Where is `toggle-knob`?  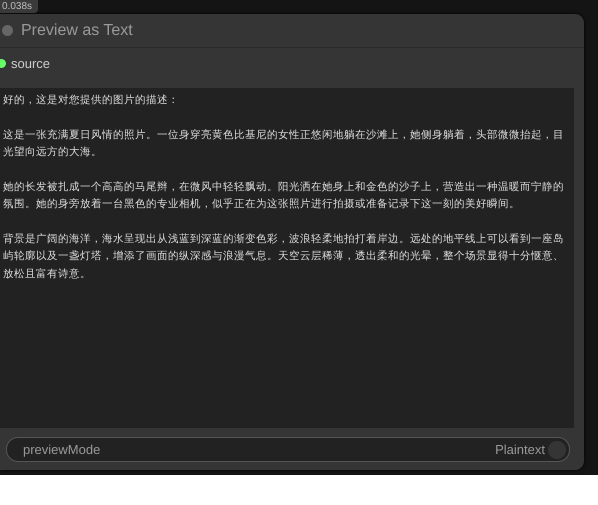
toggle-knob is located at coordinates (557, 449).